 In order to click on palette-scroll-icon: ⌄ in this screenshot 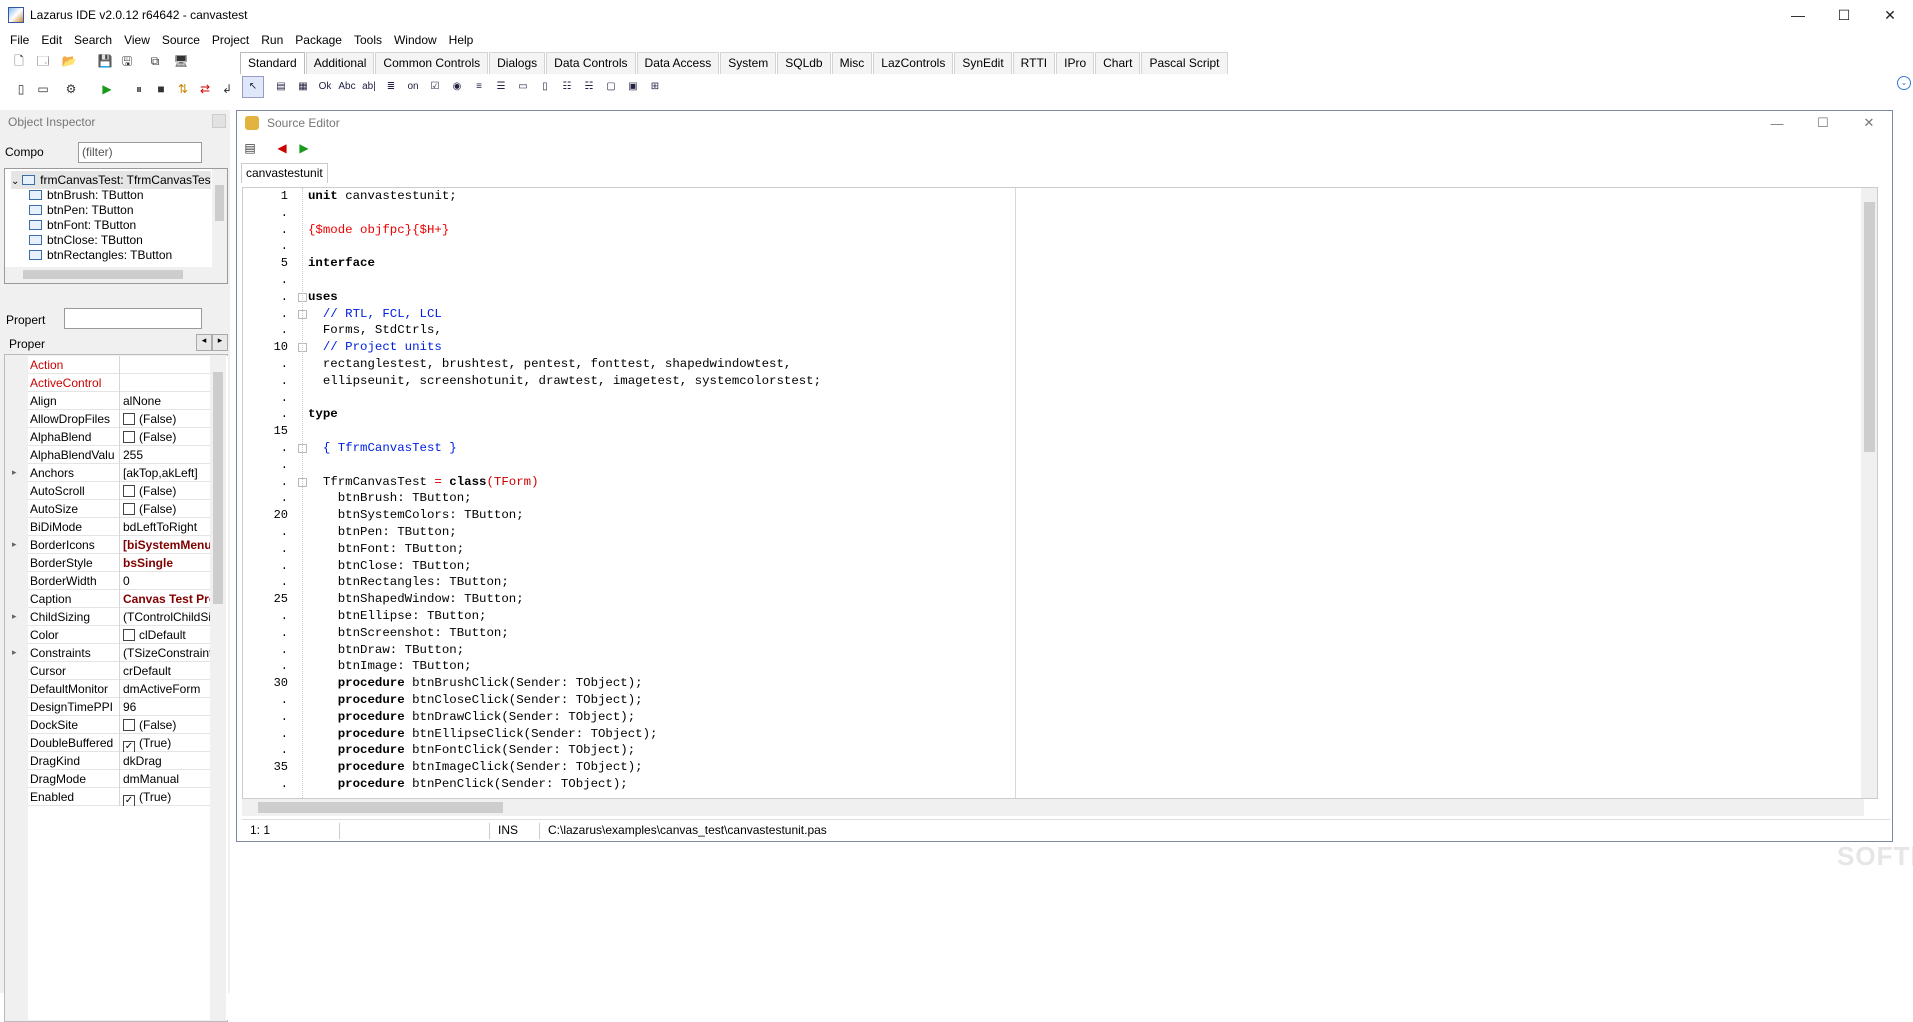, I will do `click(1904, 83)`.